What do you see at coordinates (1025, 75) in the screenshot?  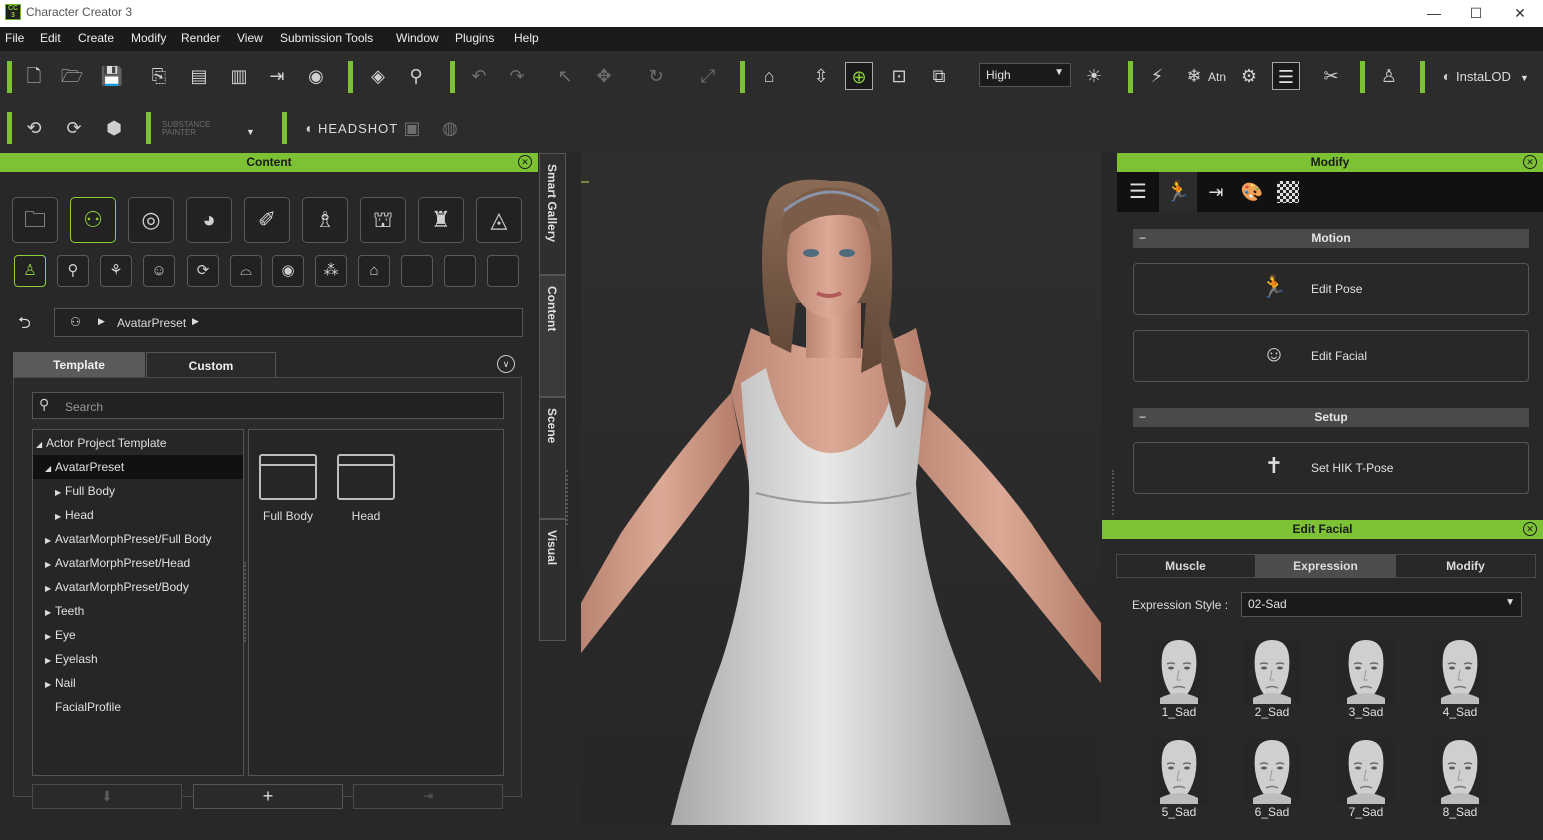 I see `quality-dropdown: High ▼` at bounding box center [1025, 75].